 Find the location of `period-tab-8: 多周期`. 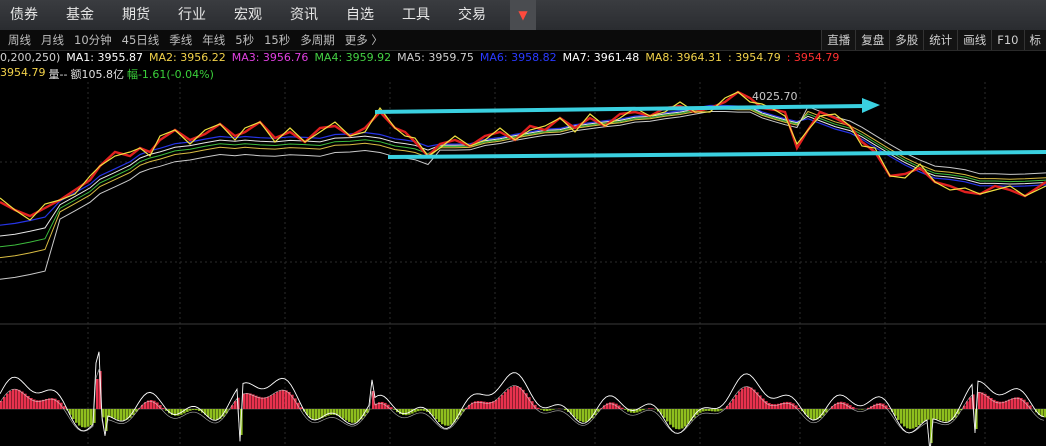

period-tab-8: 多周期 is located at coordinates (317, 40).